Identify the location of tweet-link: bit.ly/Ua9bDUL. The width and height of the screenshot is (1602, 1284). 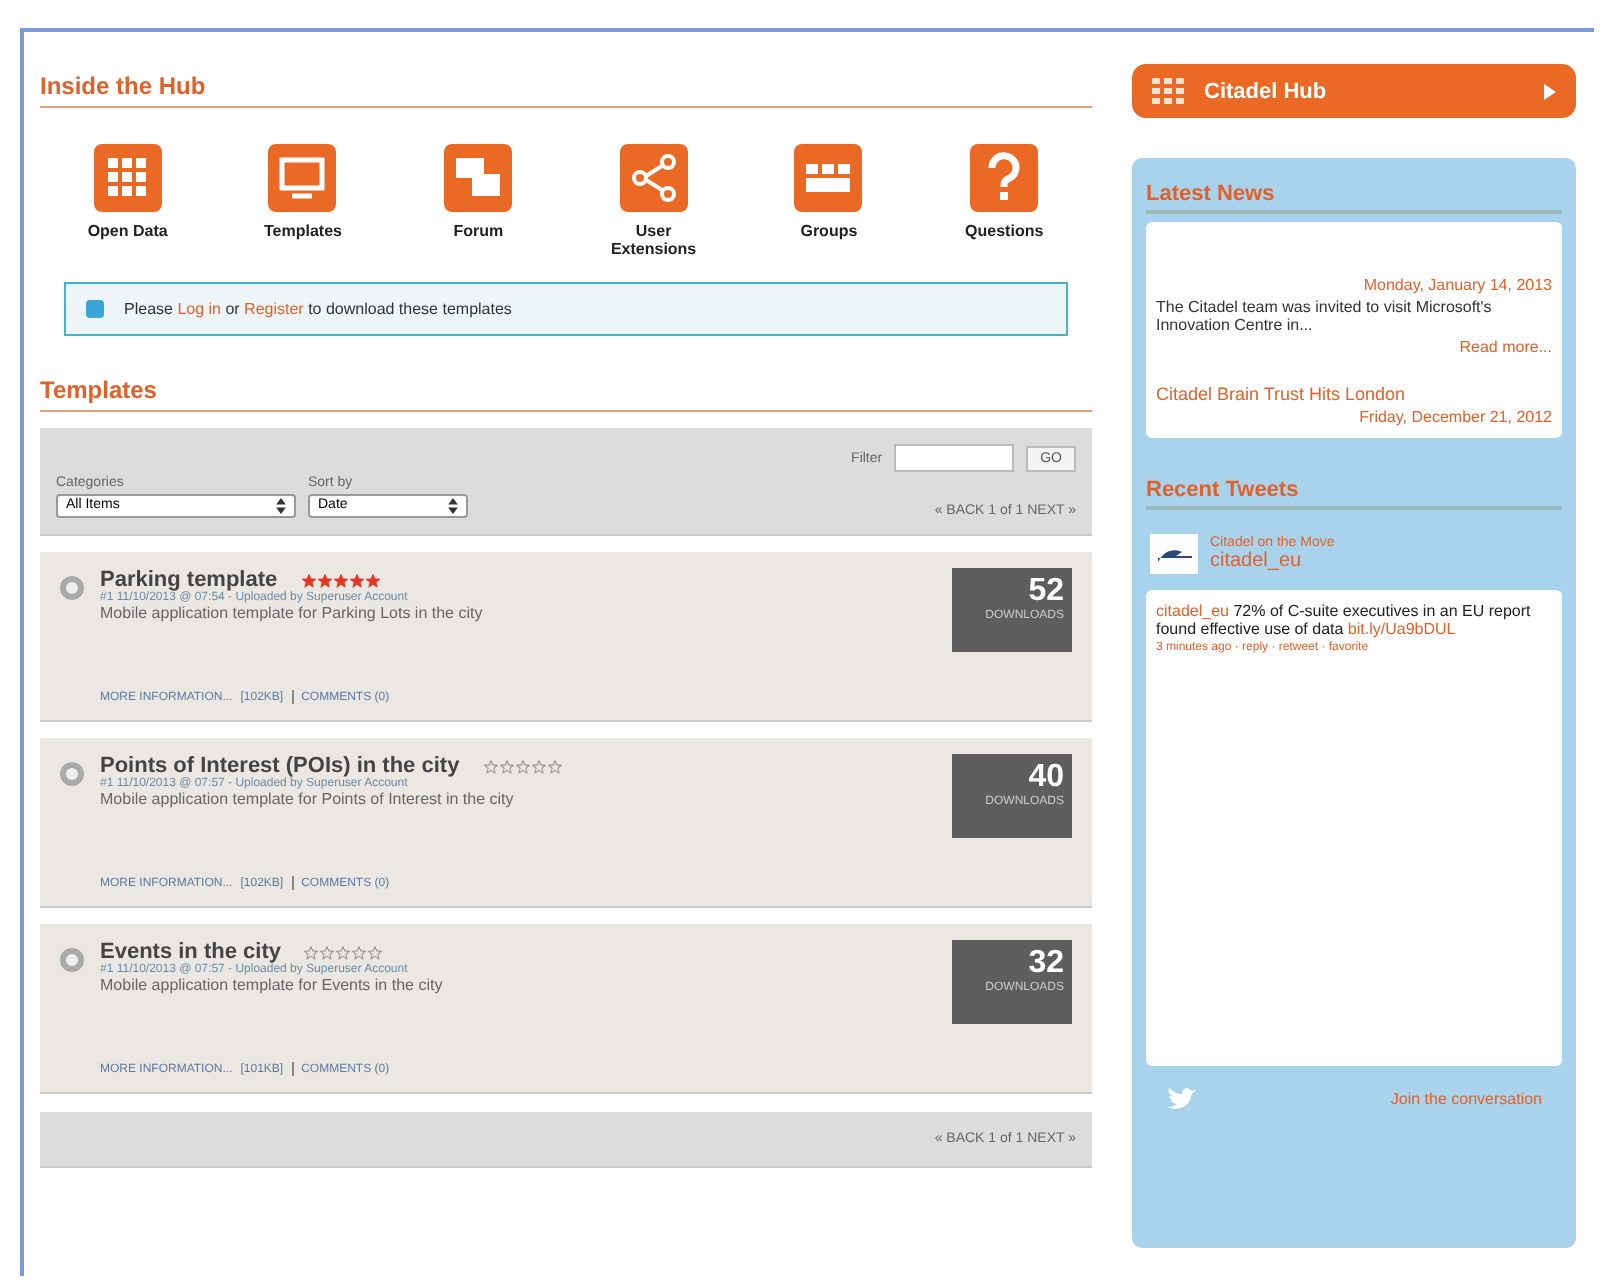
(1401, 629).